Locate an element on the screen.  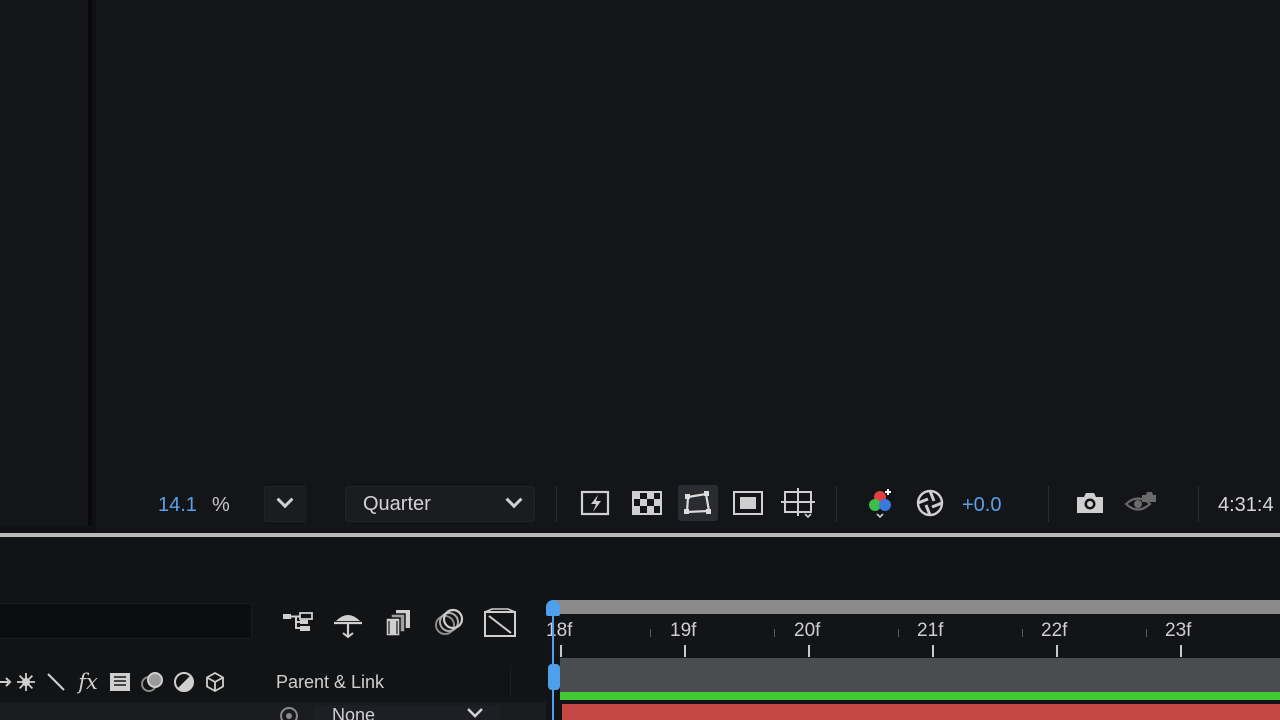
fast-previews-icon is located at coordinates (595, 503).